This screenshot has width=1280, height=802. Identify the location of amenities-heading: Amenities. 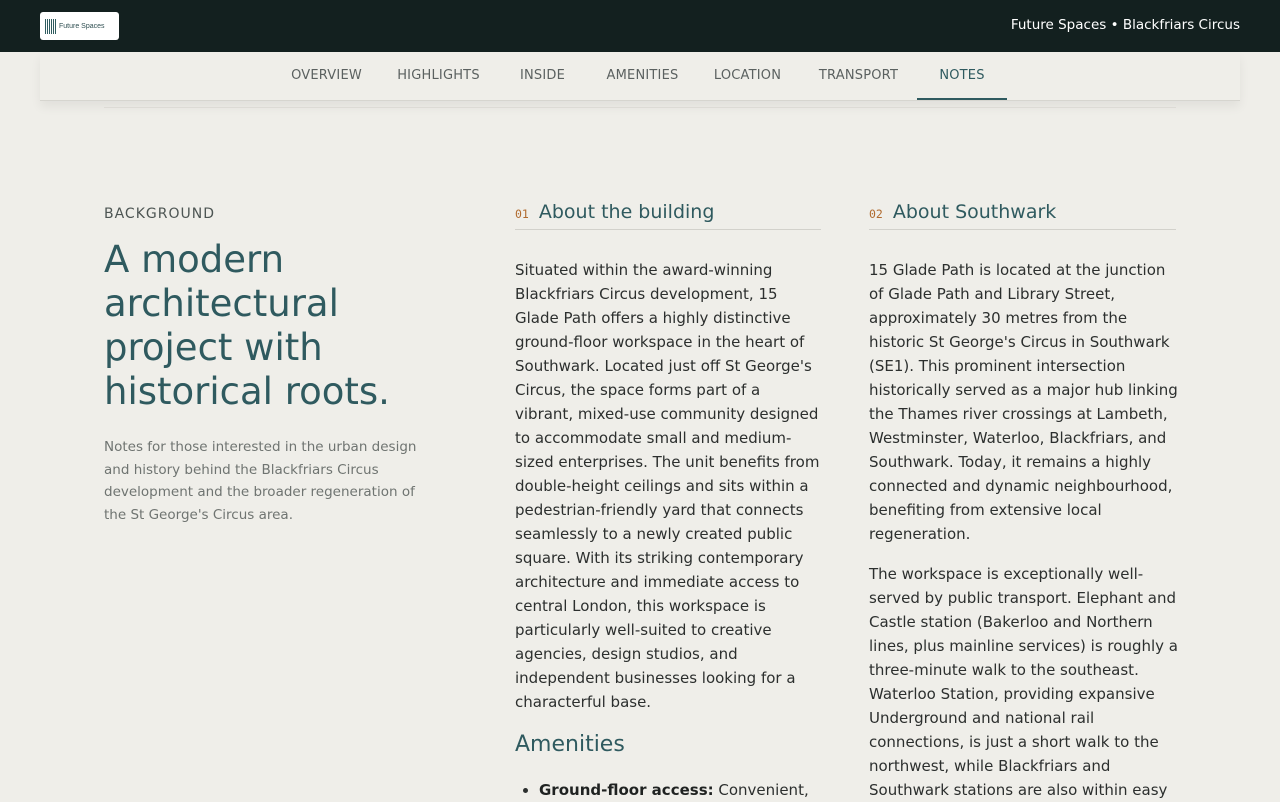
(570, 744).